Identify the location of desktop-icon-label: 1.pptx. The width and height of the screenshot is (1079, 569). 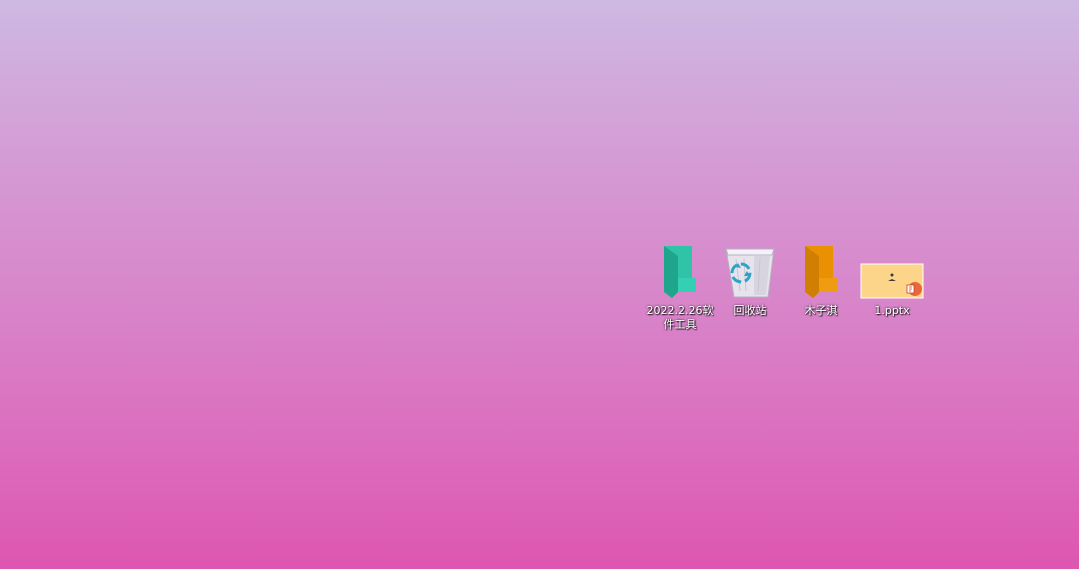
(892, 310).